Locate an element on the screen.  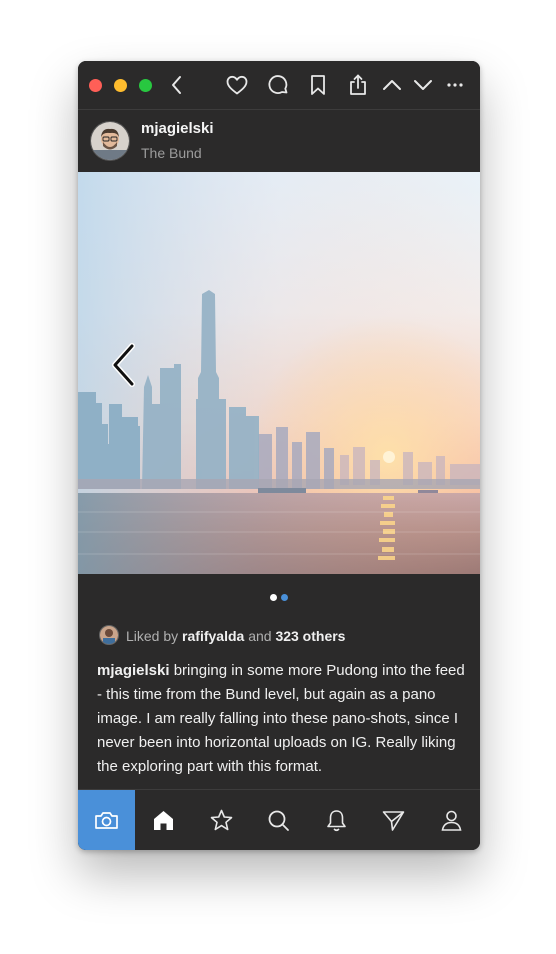
tab-favorites is located at coordinates (221, 820).